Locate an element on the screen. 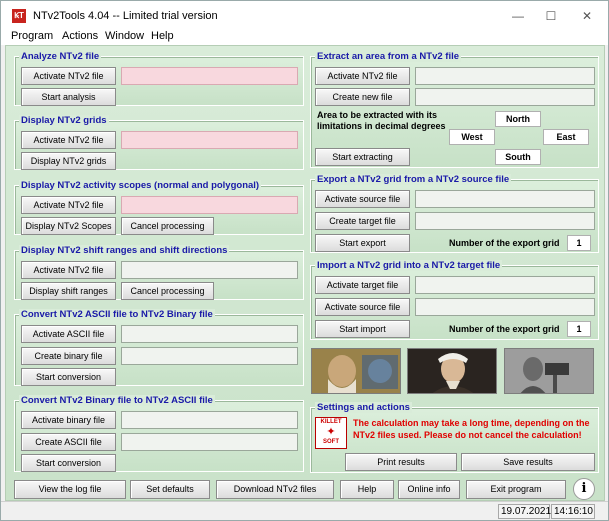 This screenshot has width=609, height=521. south-field: South is located at coordinates (518, 157).